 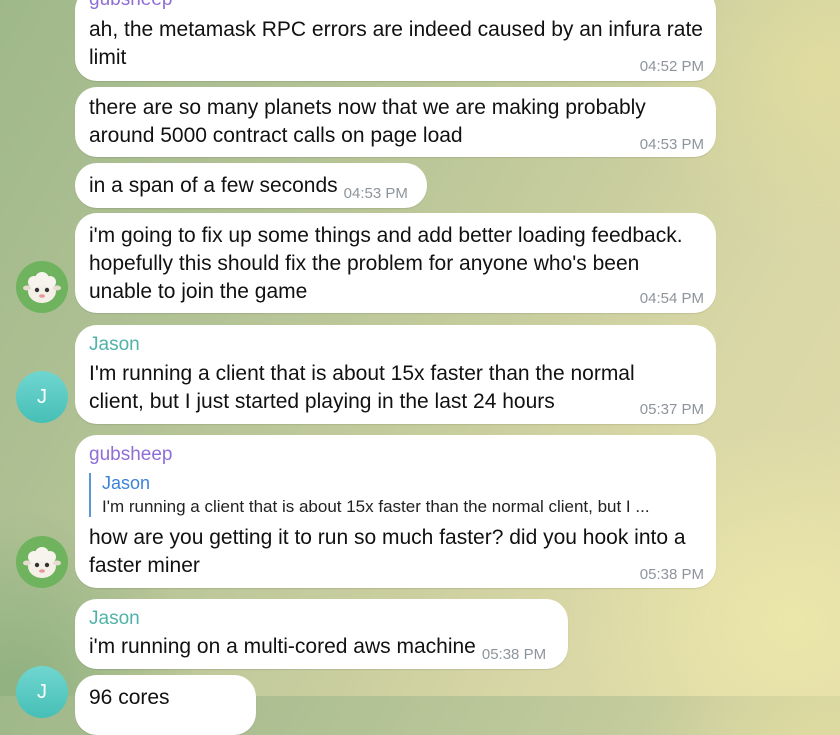 I want to click on message-bubble: 96 cores, so click(x=165, y=705).